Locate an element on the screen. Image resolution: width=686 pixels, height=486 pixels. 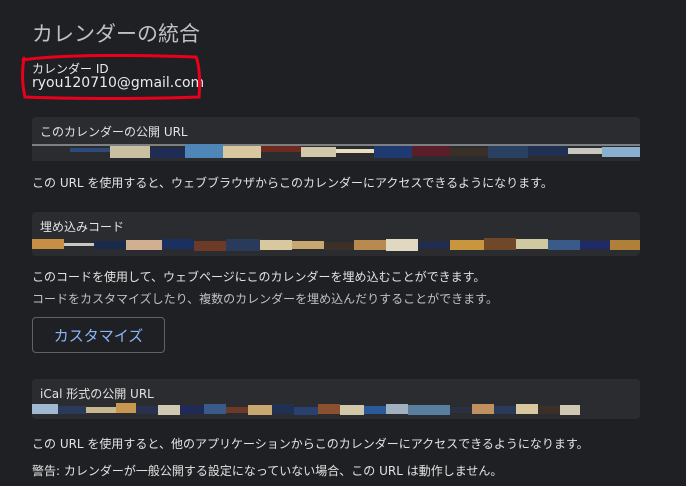
customize-button: カスタマイズ is located at coordinates (98, 335).